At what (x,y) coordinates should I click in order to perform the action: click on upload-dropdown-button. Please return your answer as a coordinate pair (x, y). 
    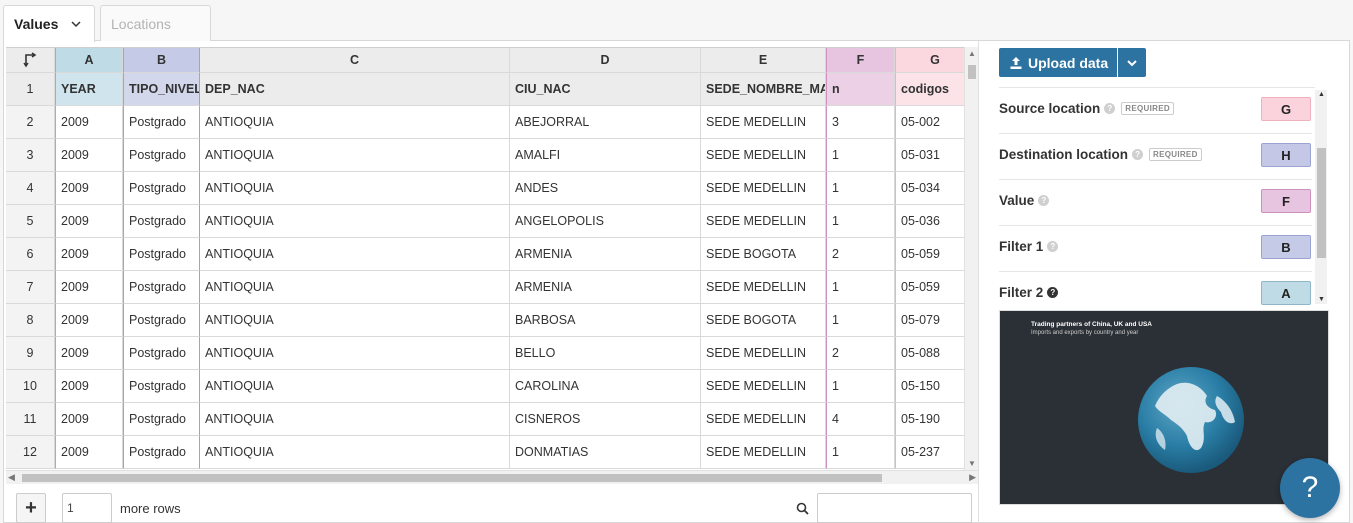
    Looking at the image, I should click on (1132, 62).